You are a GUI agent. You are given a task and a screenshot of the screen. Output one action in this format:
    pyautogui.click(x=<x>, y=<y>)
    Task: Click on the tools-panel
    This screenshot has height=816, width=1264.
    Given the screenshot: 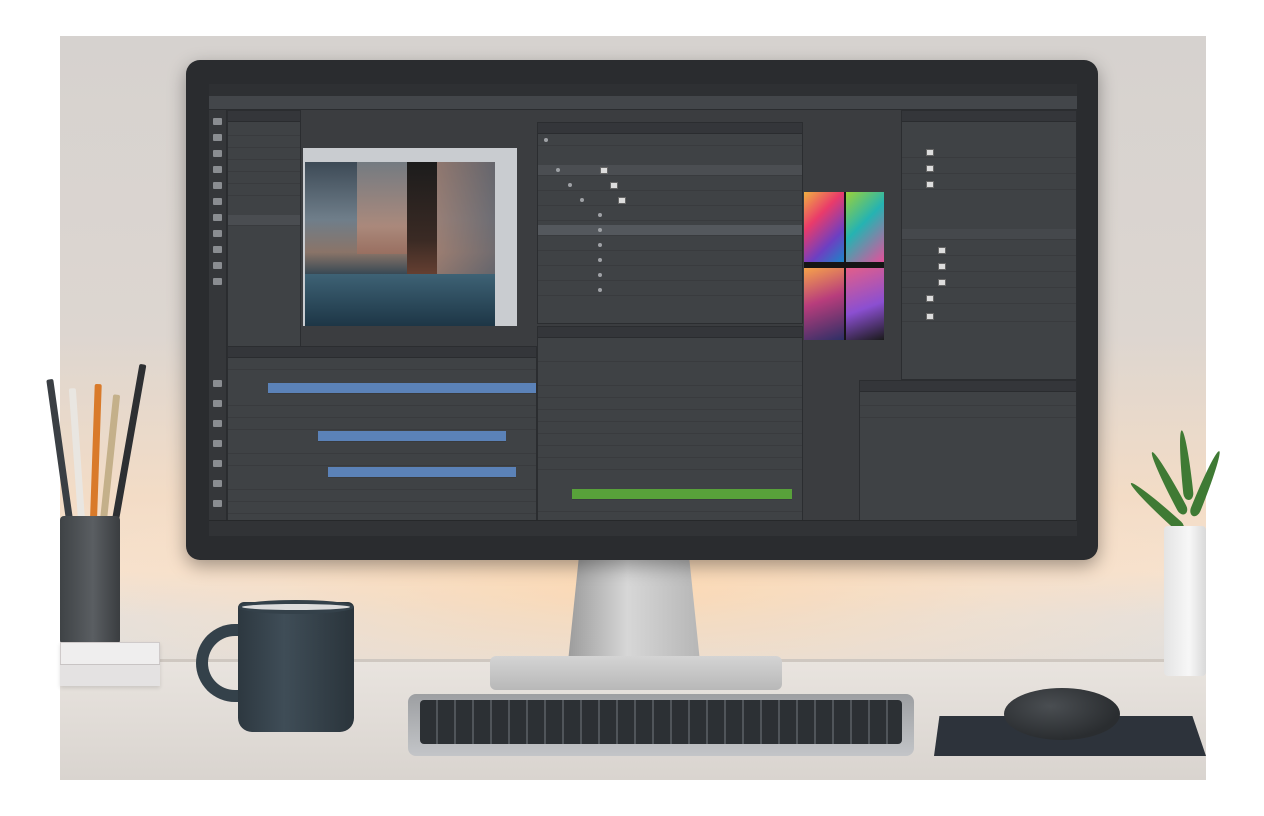 What is the action you would take?
    pyautogui.click(x=218, y=315)
    